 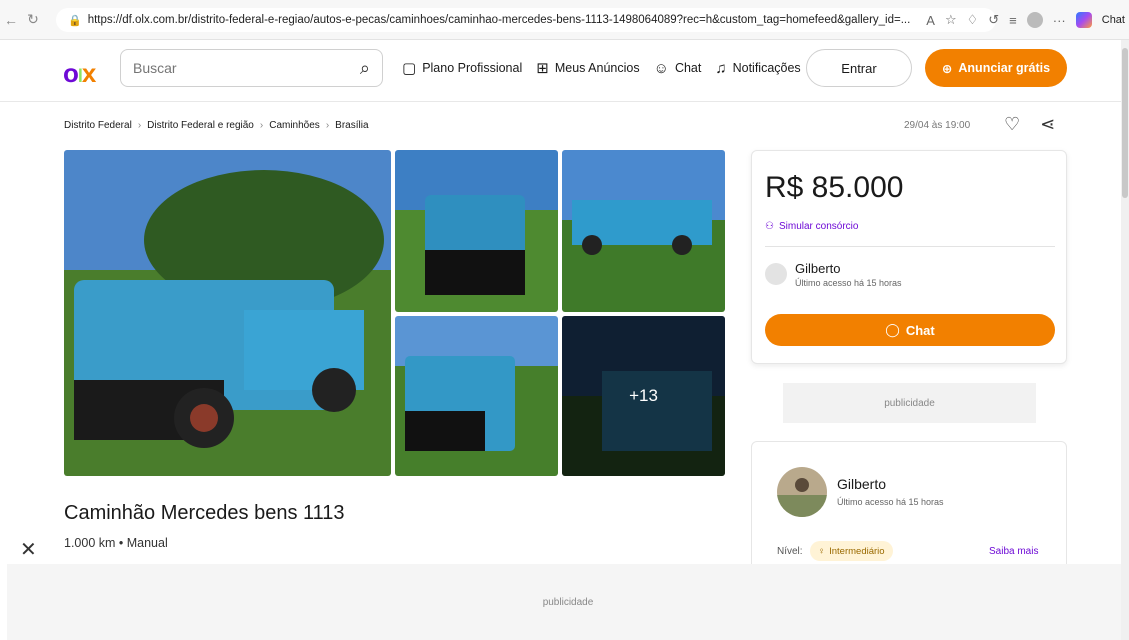 What do you see at coordinates (462, 68) in the screenshot?
I see `plano-profissional-link: ▢ Plano Profissional` at bounding box center [462, 68].